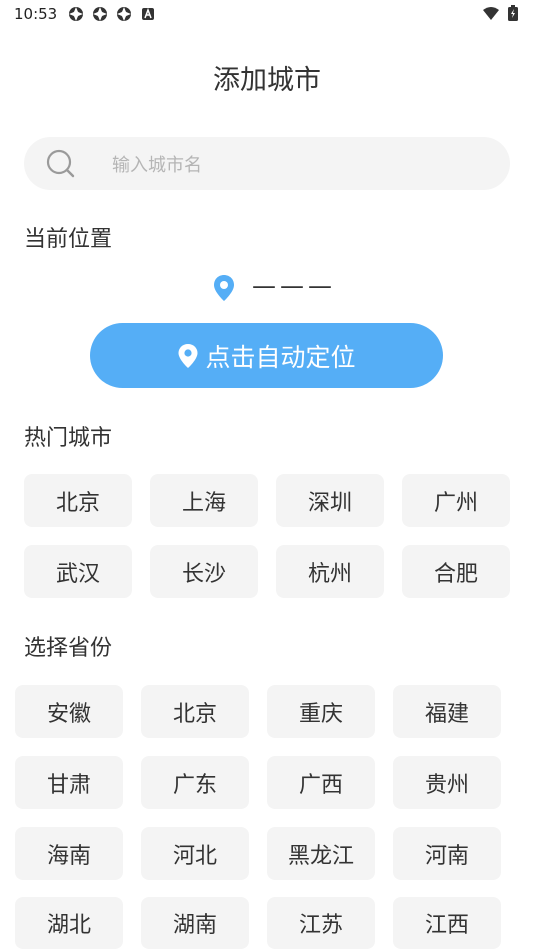 This screenshot has width=534, height=950. Describe the element at coordinates (330, 500) in the screenshot. I see `hot-city-chip: 深圳` at that location.